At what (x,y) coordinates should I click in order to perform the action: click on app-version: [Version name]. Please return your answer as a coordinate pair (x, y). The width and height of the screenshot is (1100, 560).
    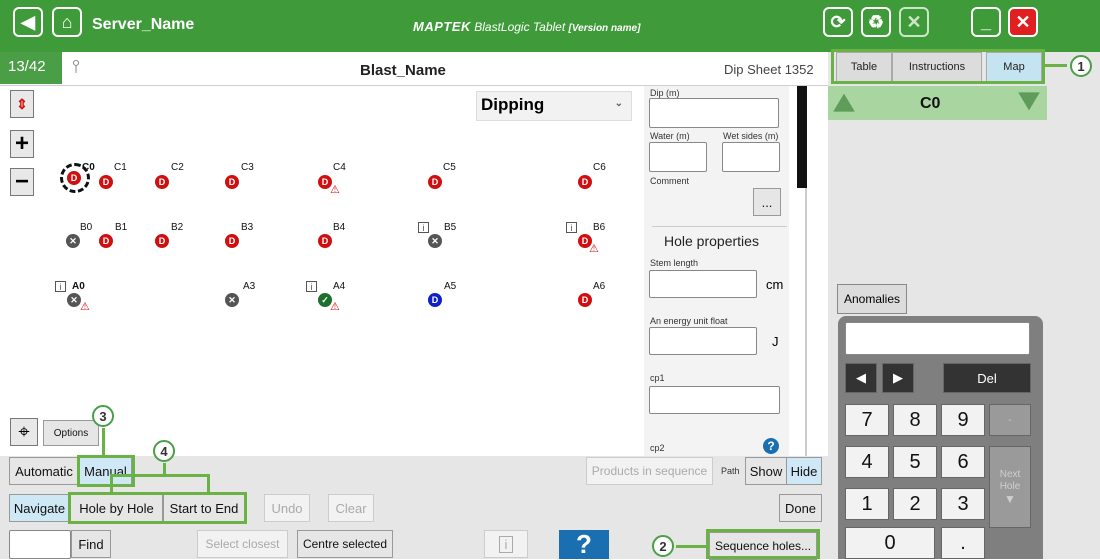
    Looking at the image, I should click on (604, 28).